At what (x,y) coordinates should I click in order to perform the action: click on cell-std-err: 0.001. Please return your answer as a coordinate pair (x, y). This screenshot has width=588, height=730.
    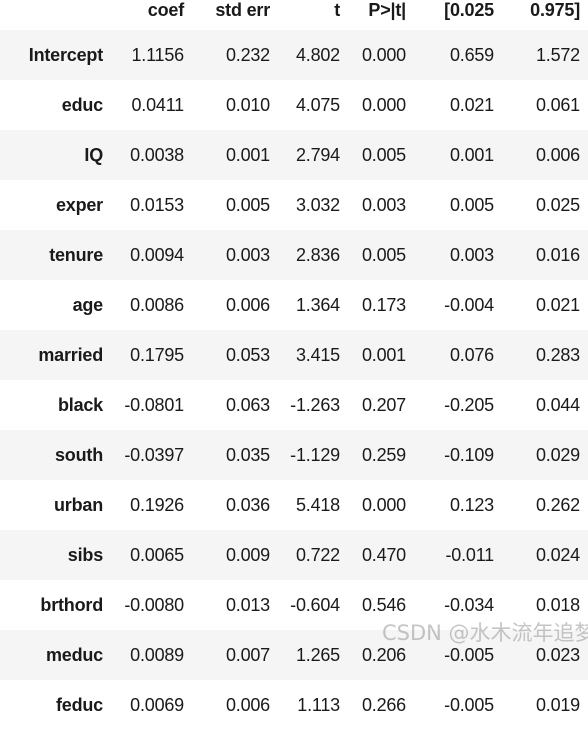
    Looking at the image, I should click on (235, 155).